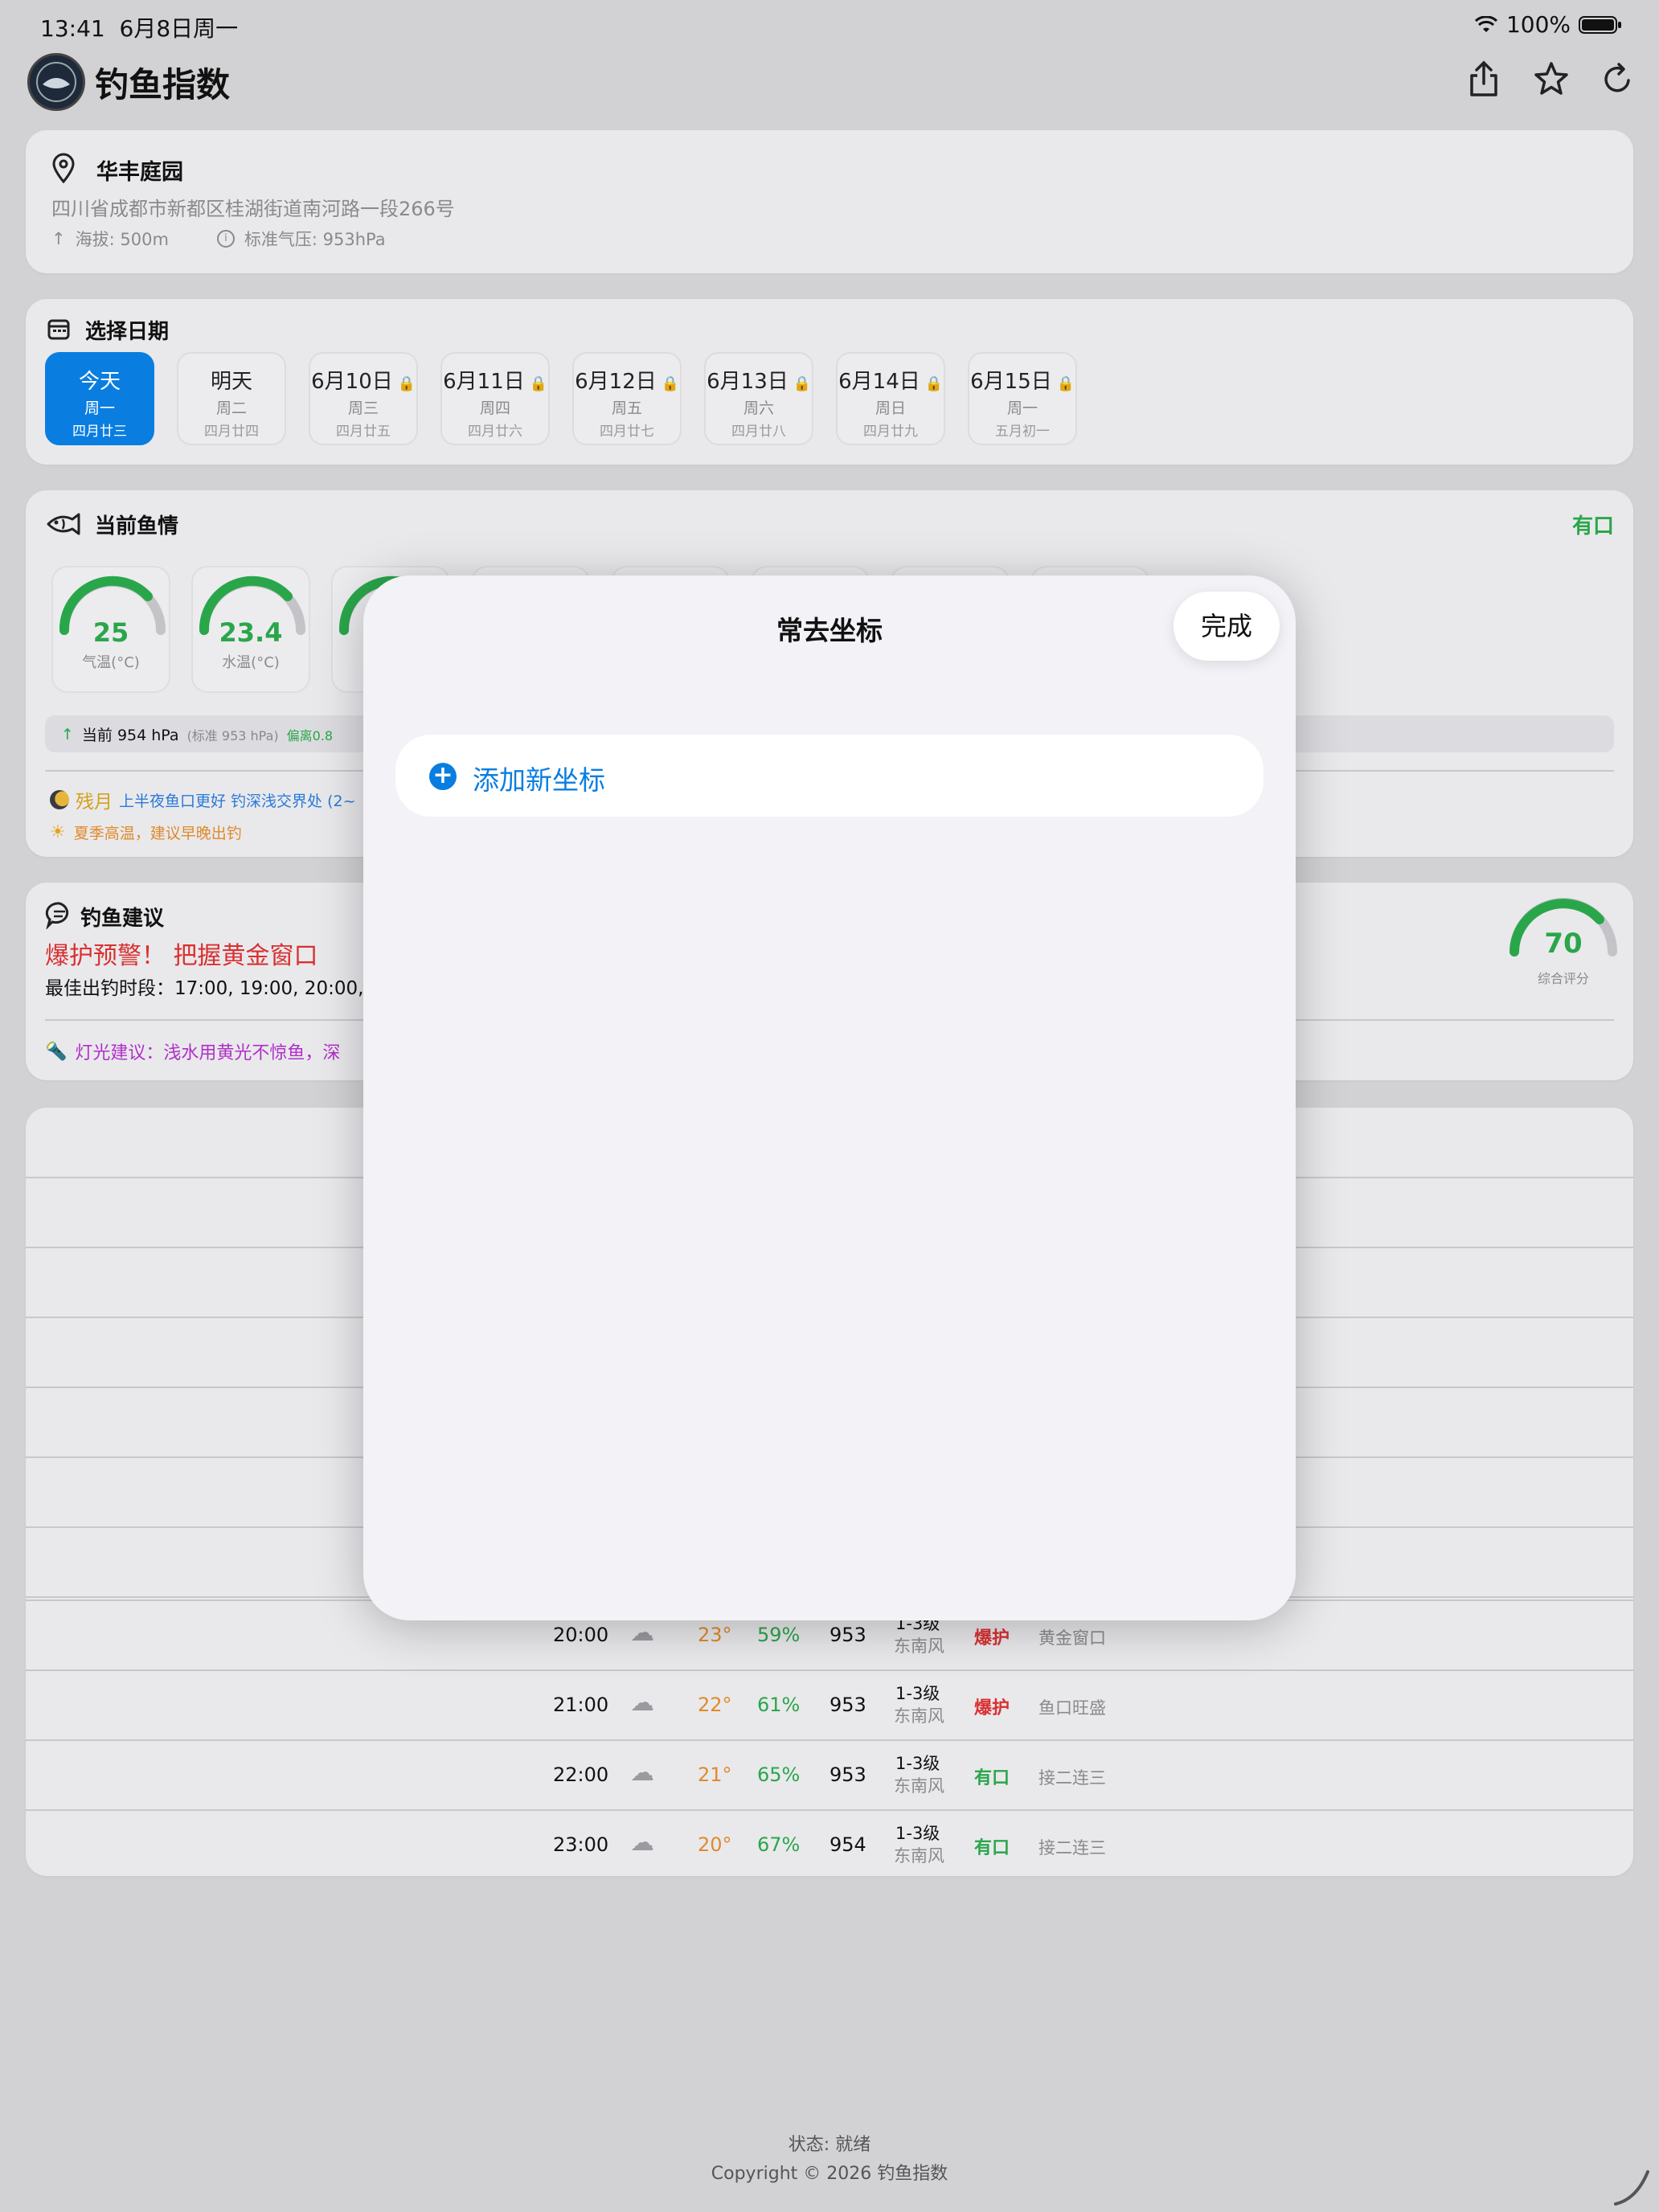 This screenshot has width=1659, height=2212. I want to click on plus-circle-icon: +, so click(443, 776).